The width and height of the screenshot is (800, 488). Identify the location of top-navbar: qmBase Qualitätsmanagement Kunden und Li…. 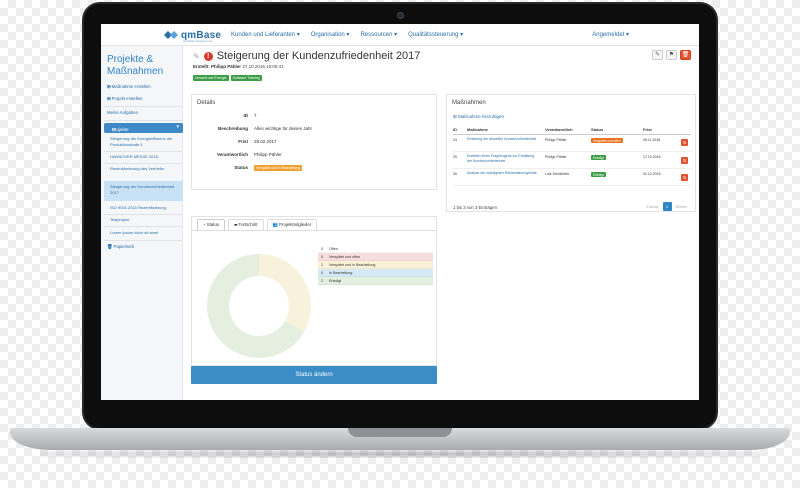
(400, 35).